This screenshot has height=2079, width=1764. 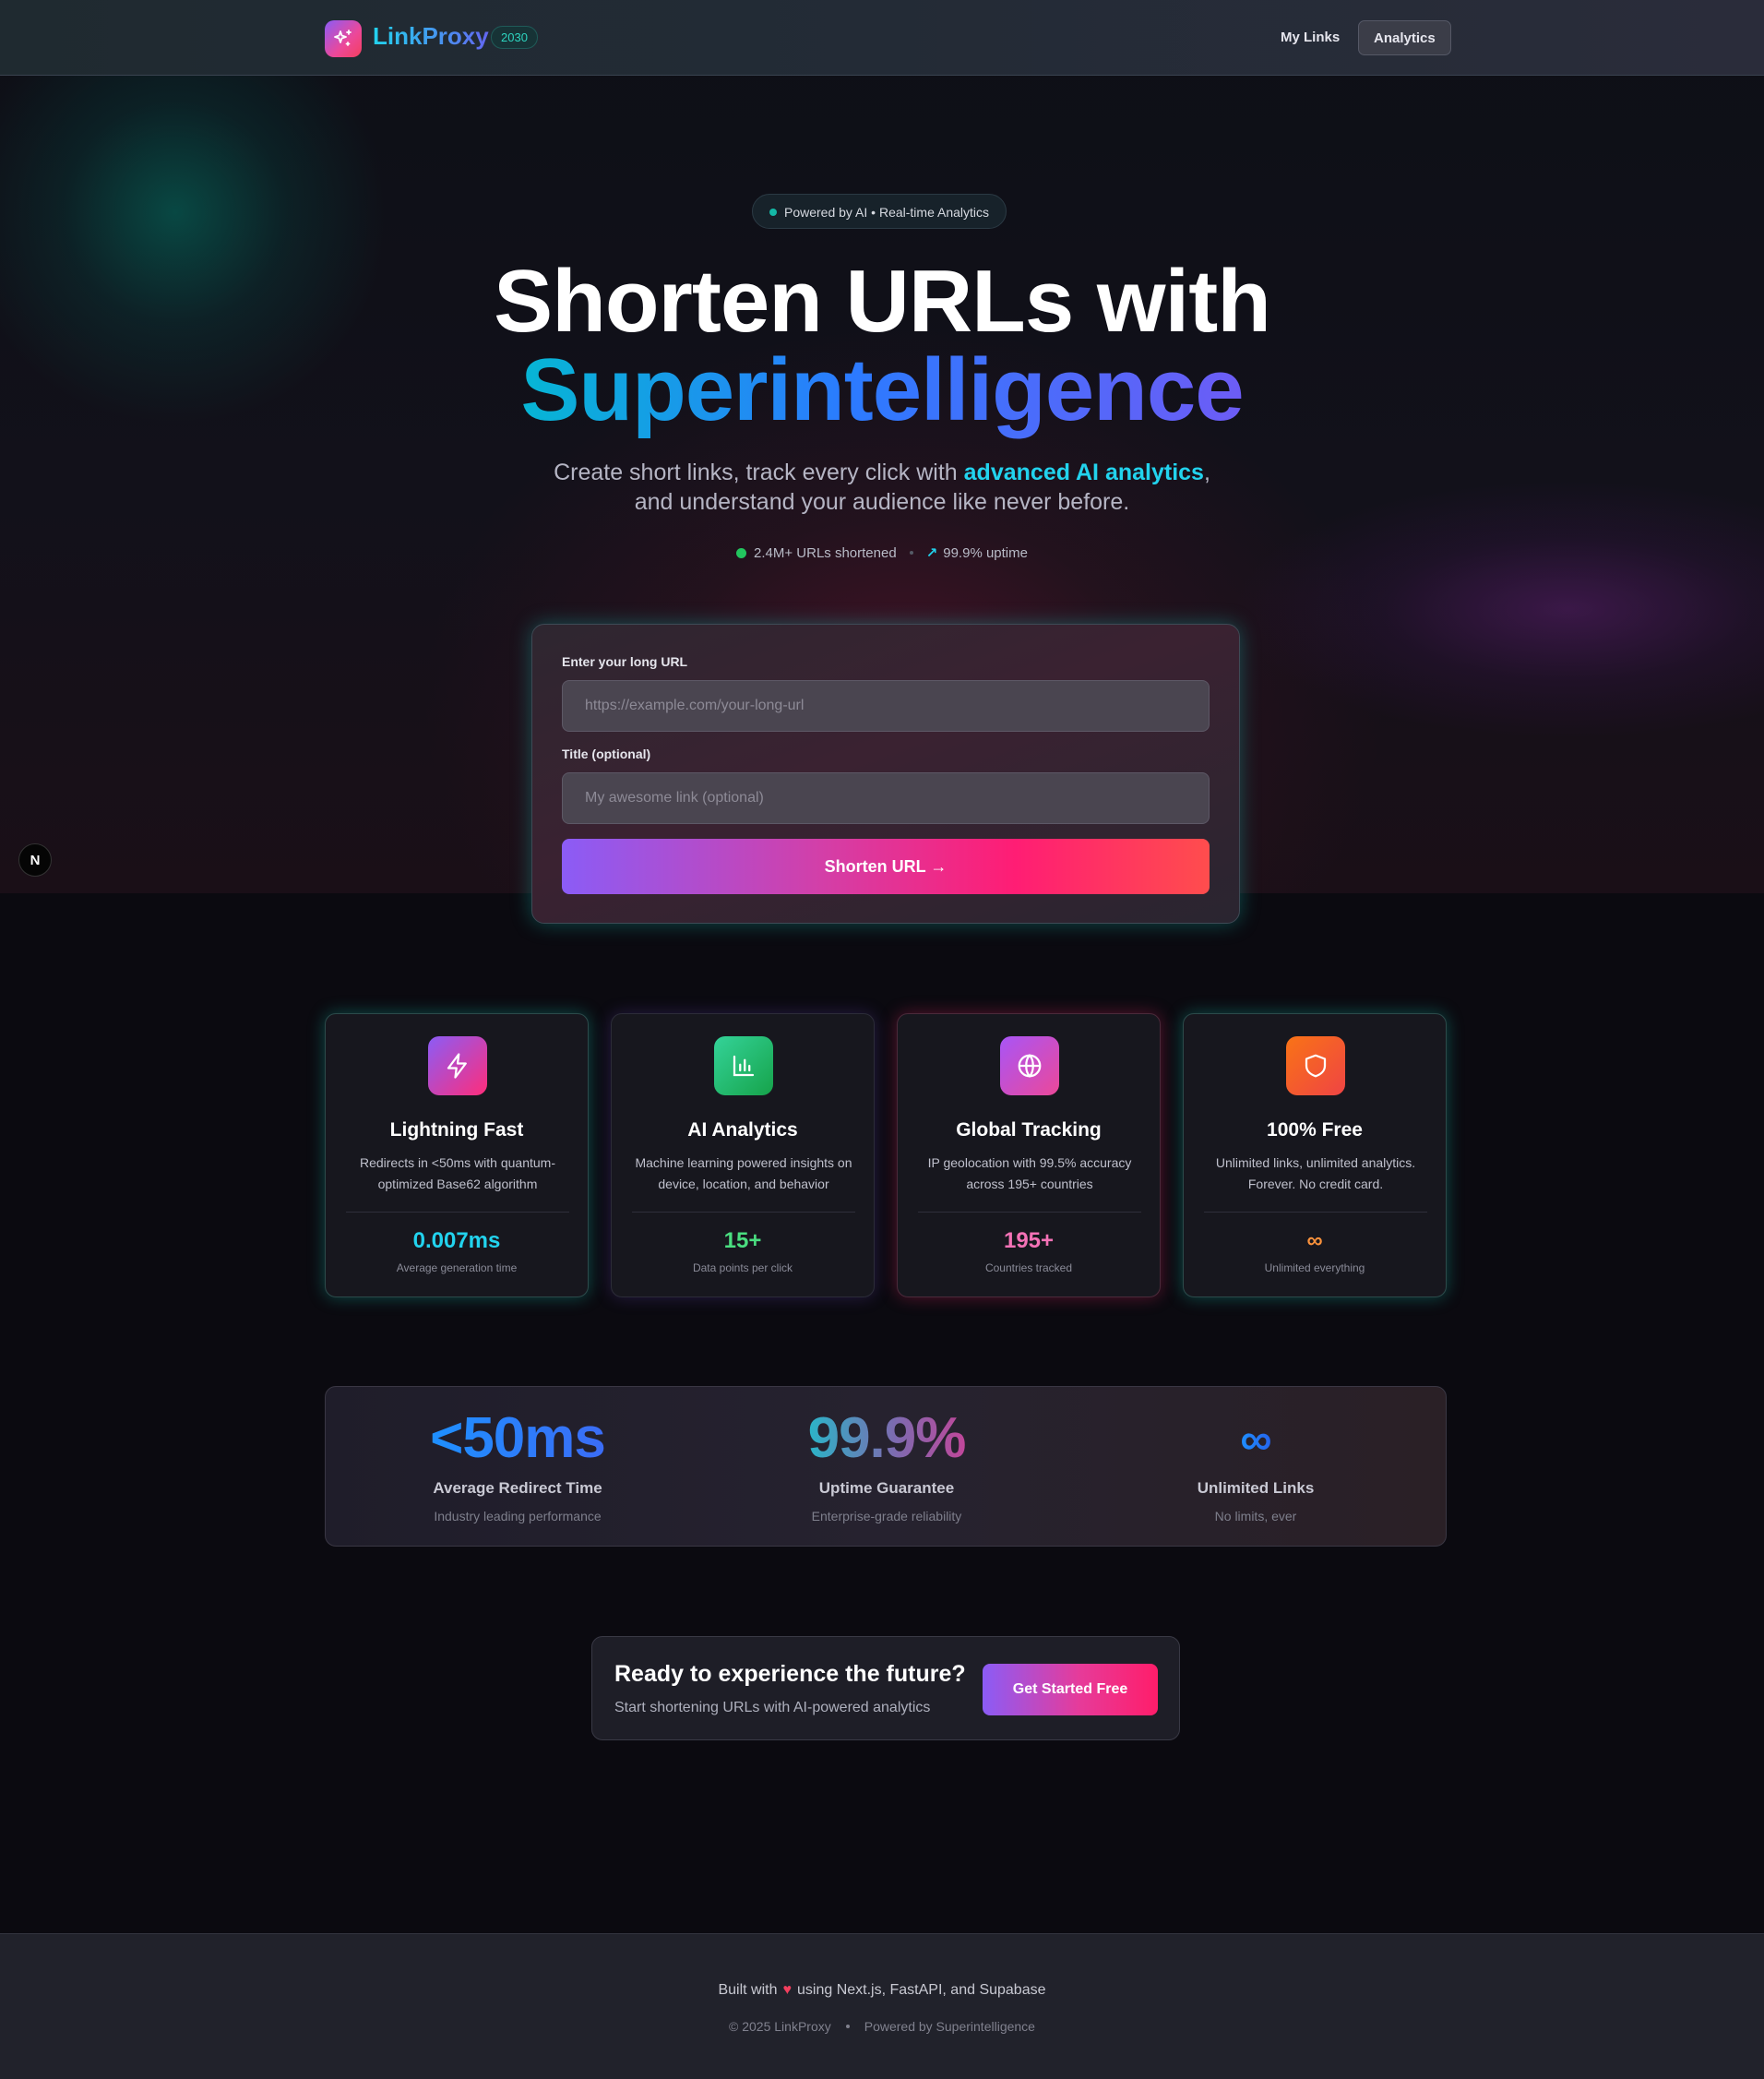 I want to click on feature-metric: 15+, so click(x=743, y=1240).